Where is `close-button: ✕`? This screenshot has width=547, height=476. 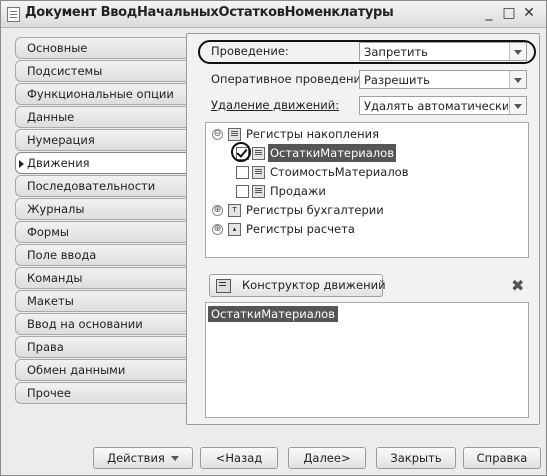 close-button: ✕ is located at coordinates (529, 13).